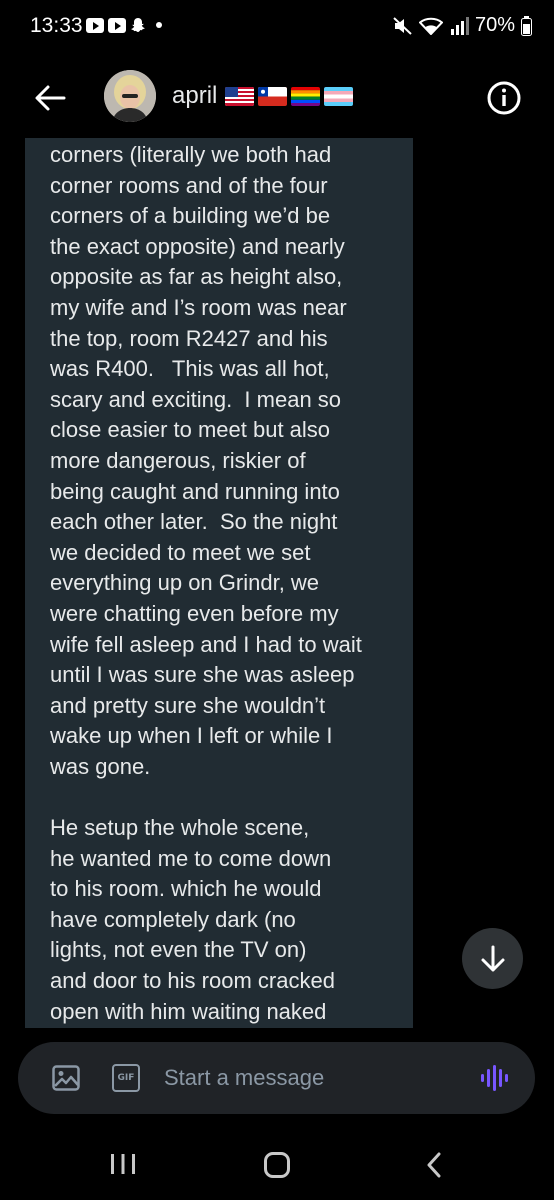 This screenshot has width=554, height=1200. Describe the element at coordinates (430, 26) in the screenshot. I see `wifi-icon` at that location.